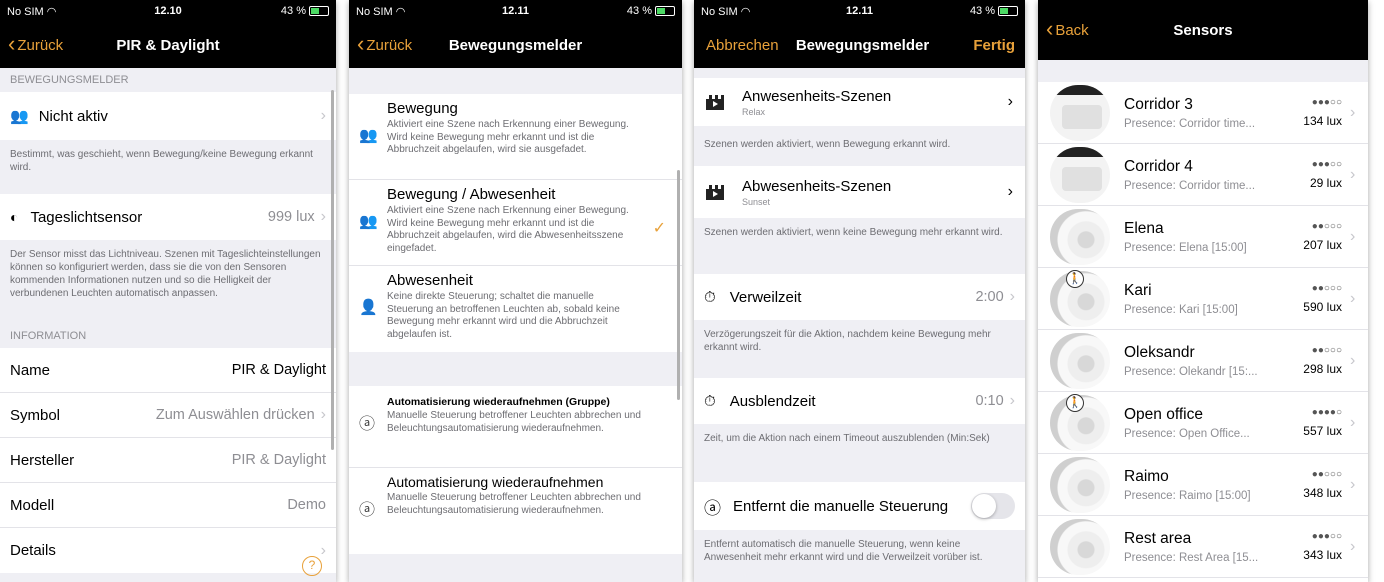 This screenshot has height=582, width=1384. What do you see at coordinates (710, 297) in the screenshot?
I see `timer-icon: ⏱` at bounding box center [710, 297].